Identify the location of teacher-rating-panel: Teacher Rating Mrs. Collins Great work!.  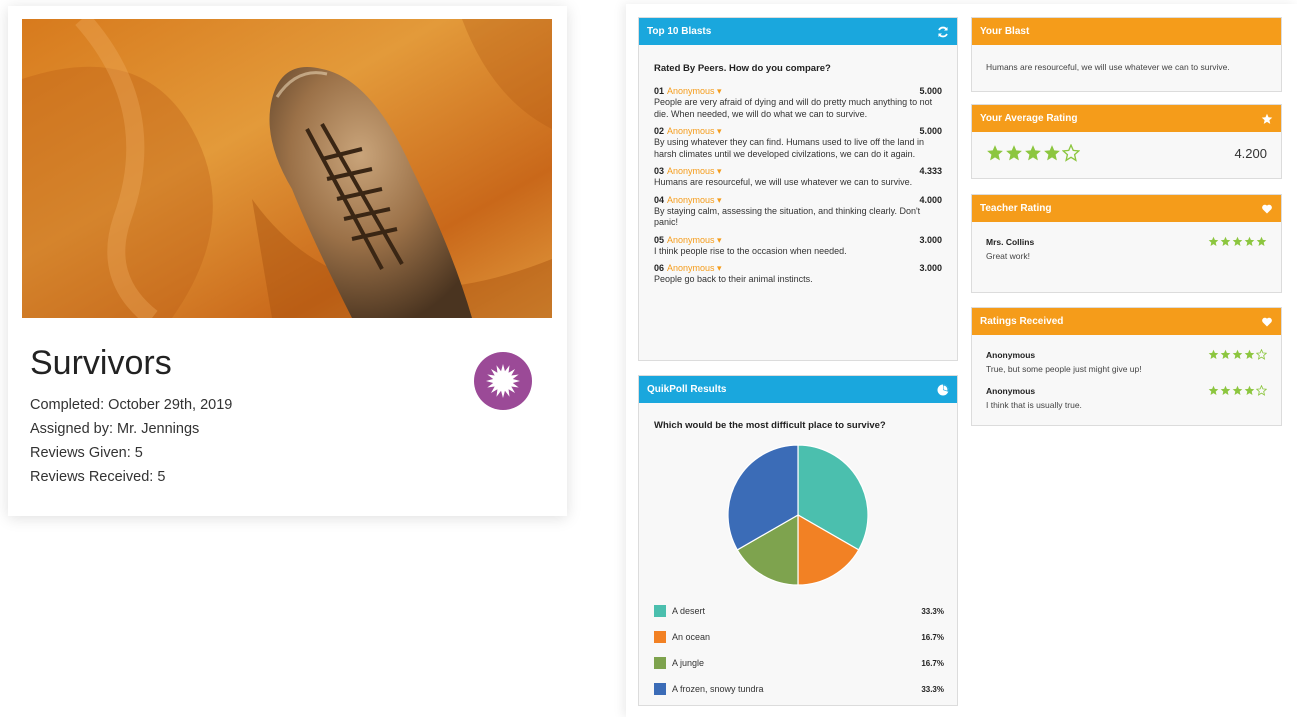
(1126, 243).